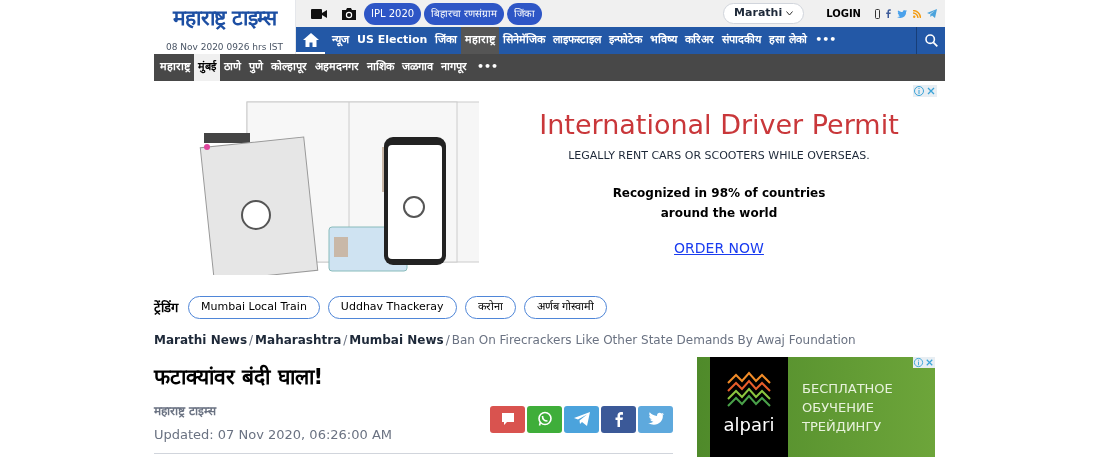  Describe the element at coordinates (232, 67) in the screenshot. I see `subnav-tab: ठाणे` at that location.